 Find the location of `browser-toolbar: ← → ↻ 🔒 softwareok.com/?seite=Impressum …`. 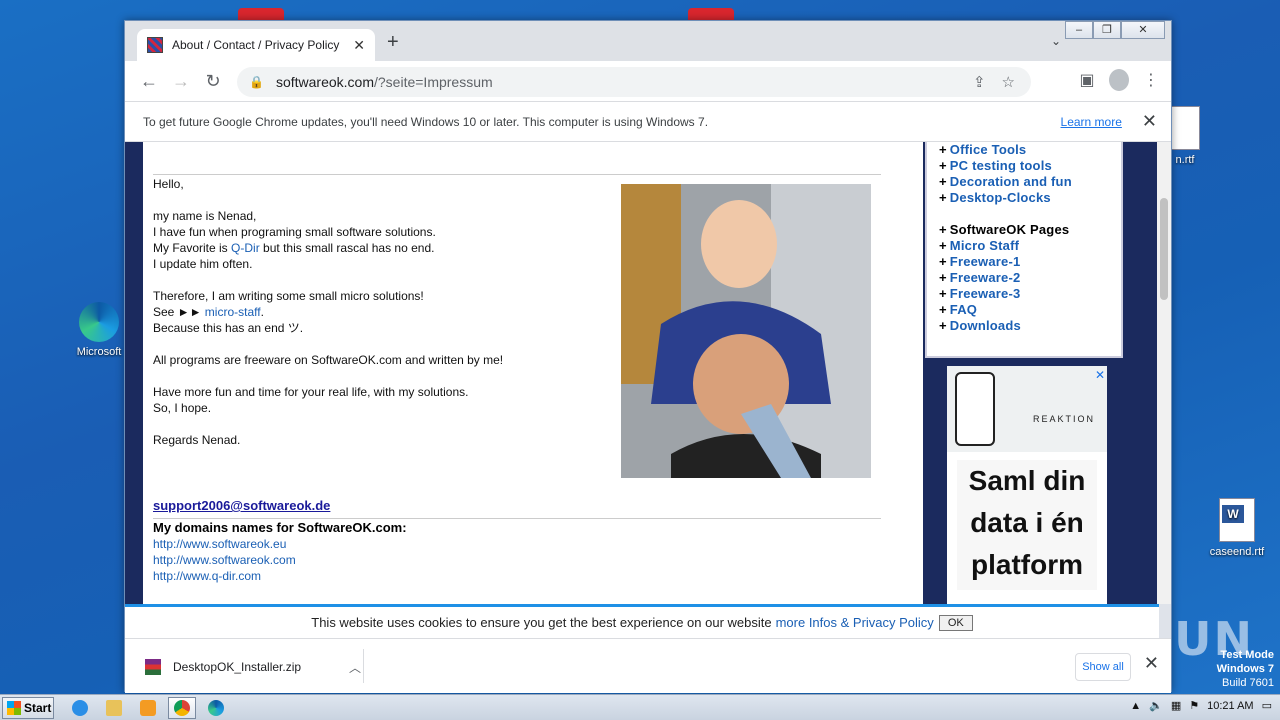

browser-toolbar: ← → ↻ 🔒 softwareok.com/?seite=Impressum … is located at coordinates (648, 81).